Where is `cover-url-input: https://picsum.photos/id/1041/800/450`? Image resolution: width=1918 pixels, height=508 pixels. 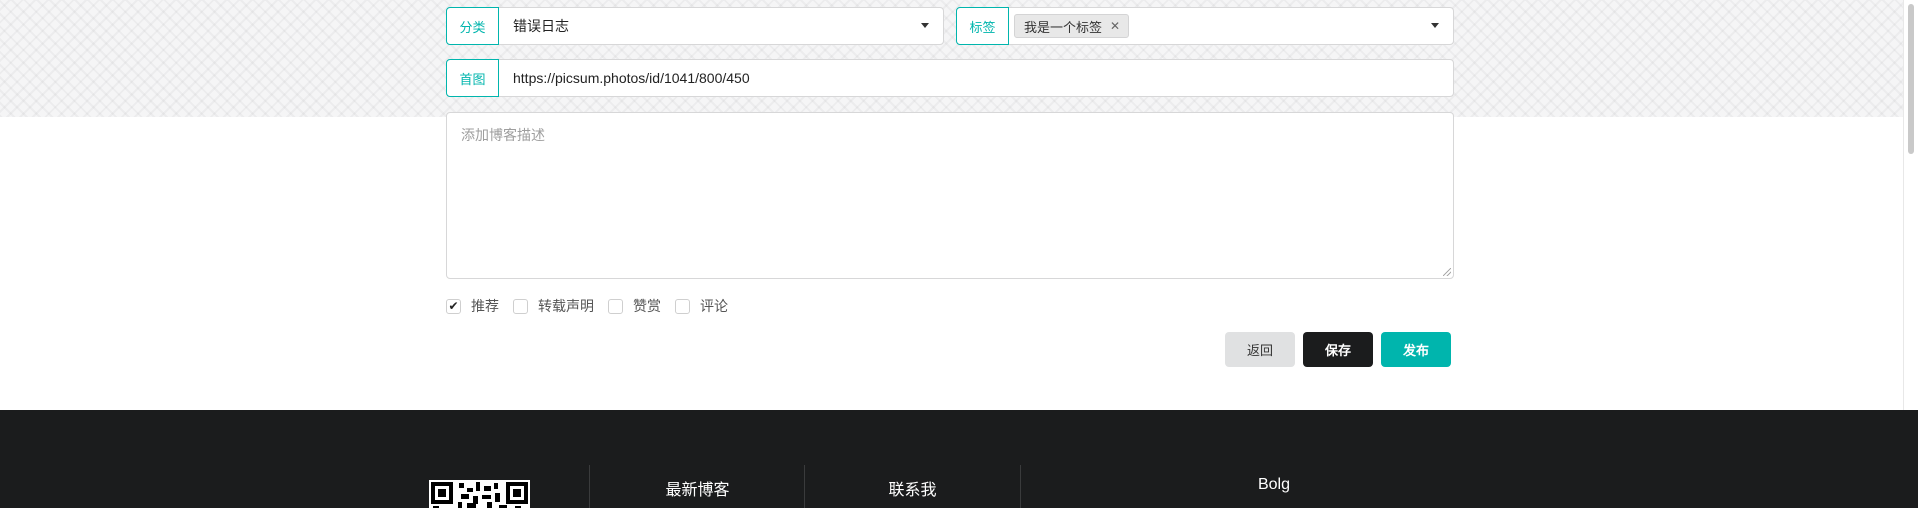
cover-url-input: https://picsum.photos/id/1041/800/450 is located at coordinates (976, 78).